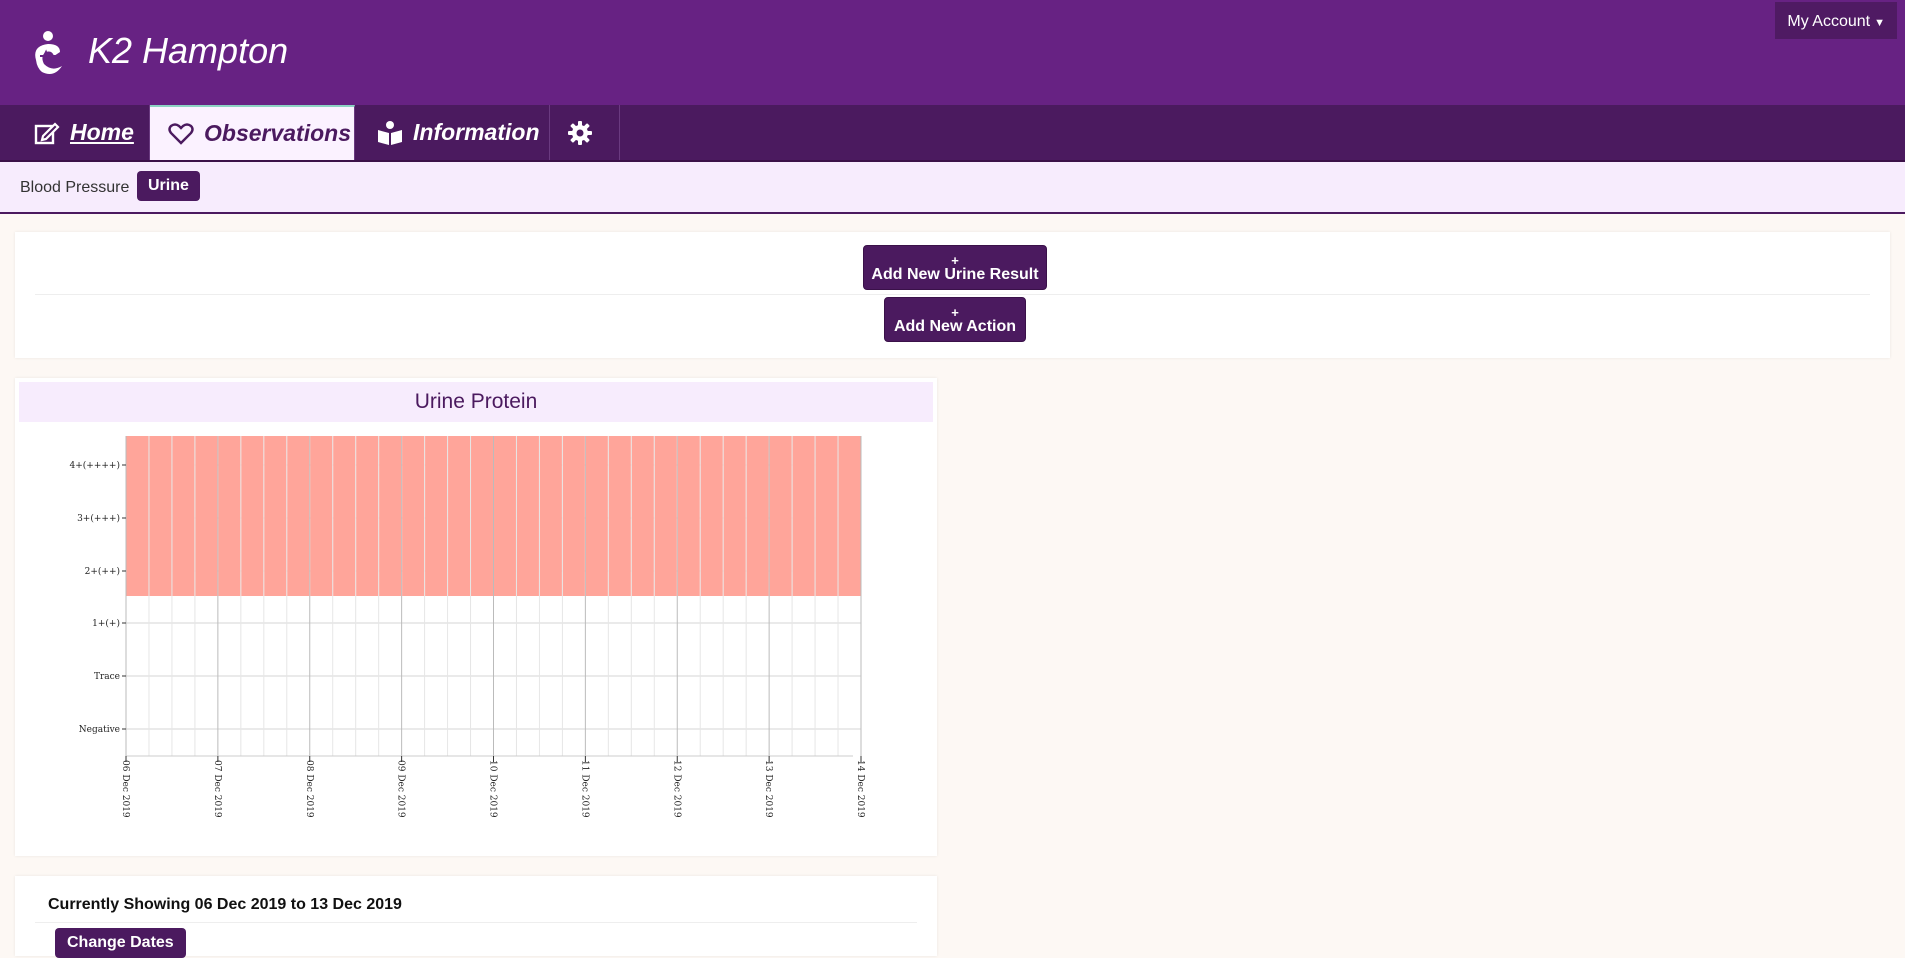 The height and width of the screenshot is (958, 1905). I want to click on edit-icon, so click(47, 132).